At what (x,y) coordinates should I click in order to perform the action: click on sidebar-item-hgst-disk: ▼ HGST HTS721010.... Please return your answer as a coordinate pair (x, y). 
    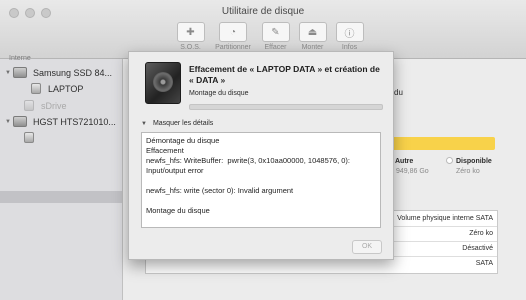
    Looking at the image, I should click on (60, 121).